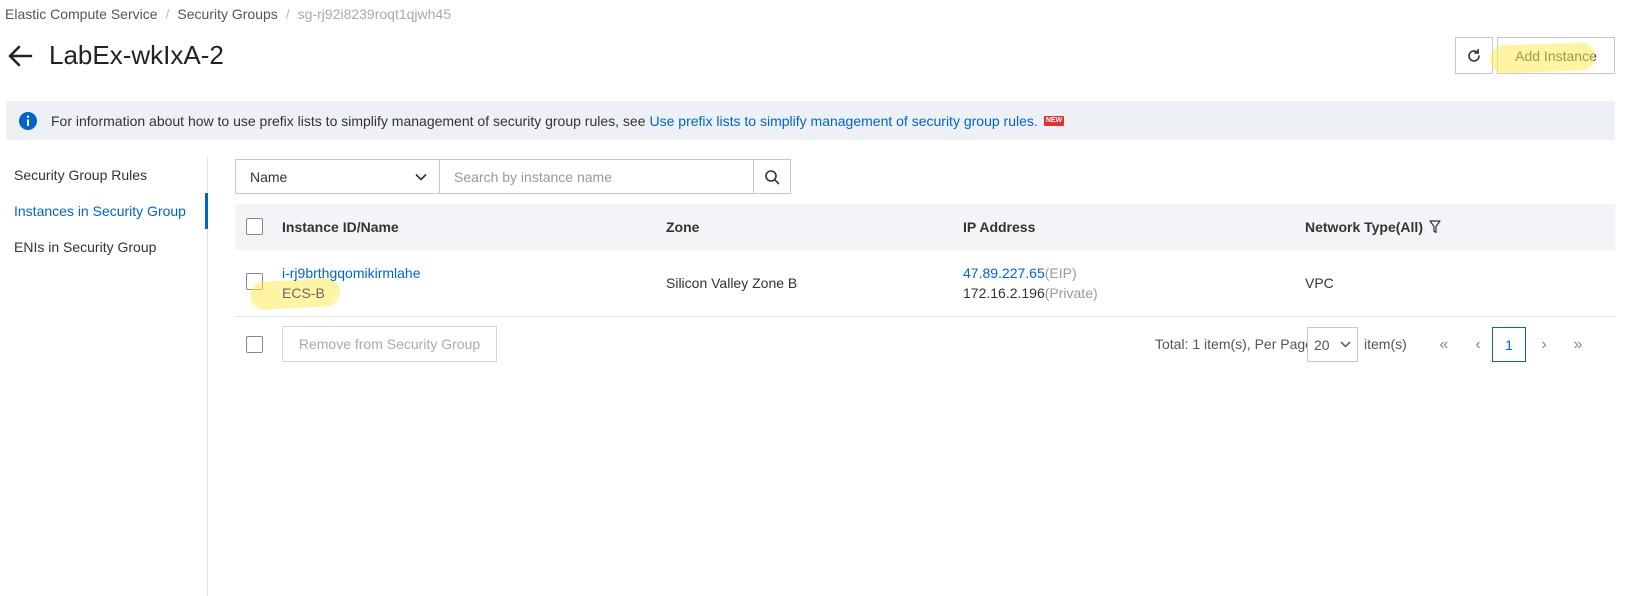 Image resolution: width=1643 pixels, height=596 pixels. What do you see at coordinates (340, 227) in the screenshot?
I see `column-header-instance: Instance ID/Name` at bounding box center [340, 227].